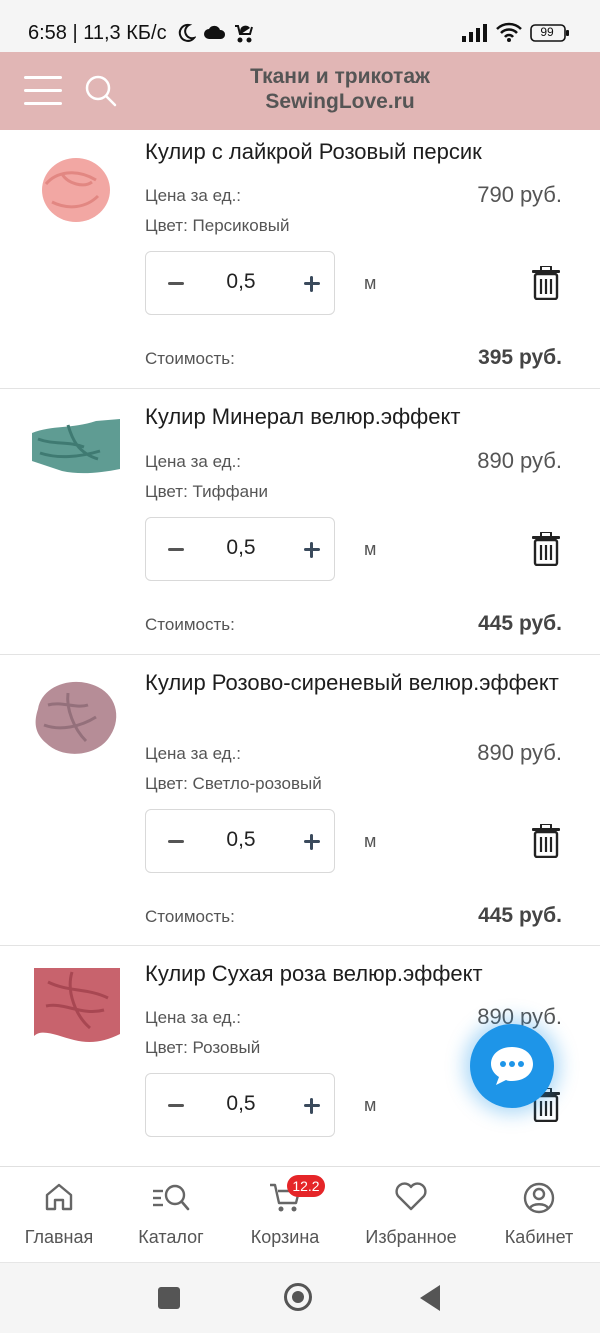  What do you see at coordinates (539, 1198) in the screenshot?
I see `user-icon` at bounding box center [539, 1198].